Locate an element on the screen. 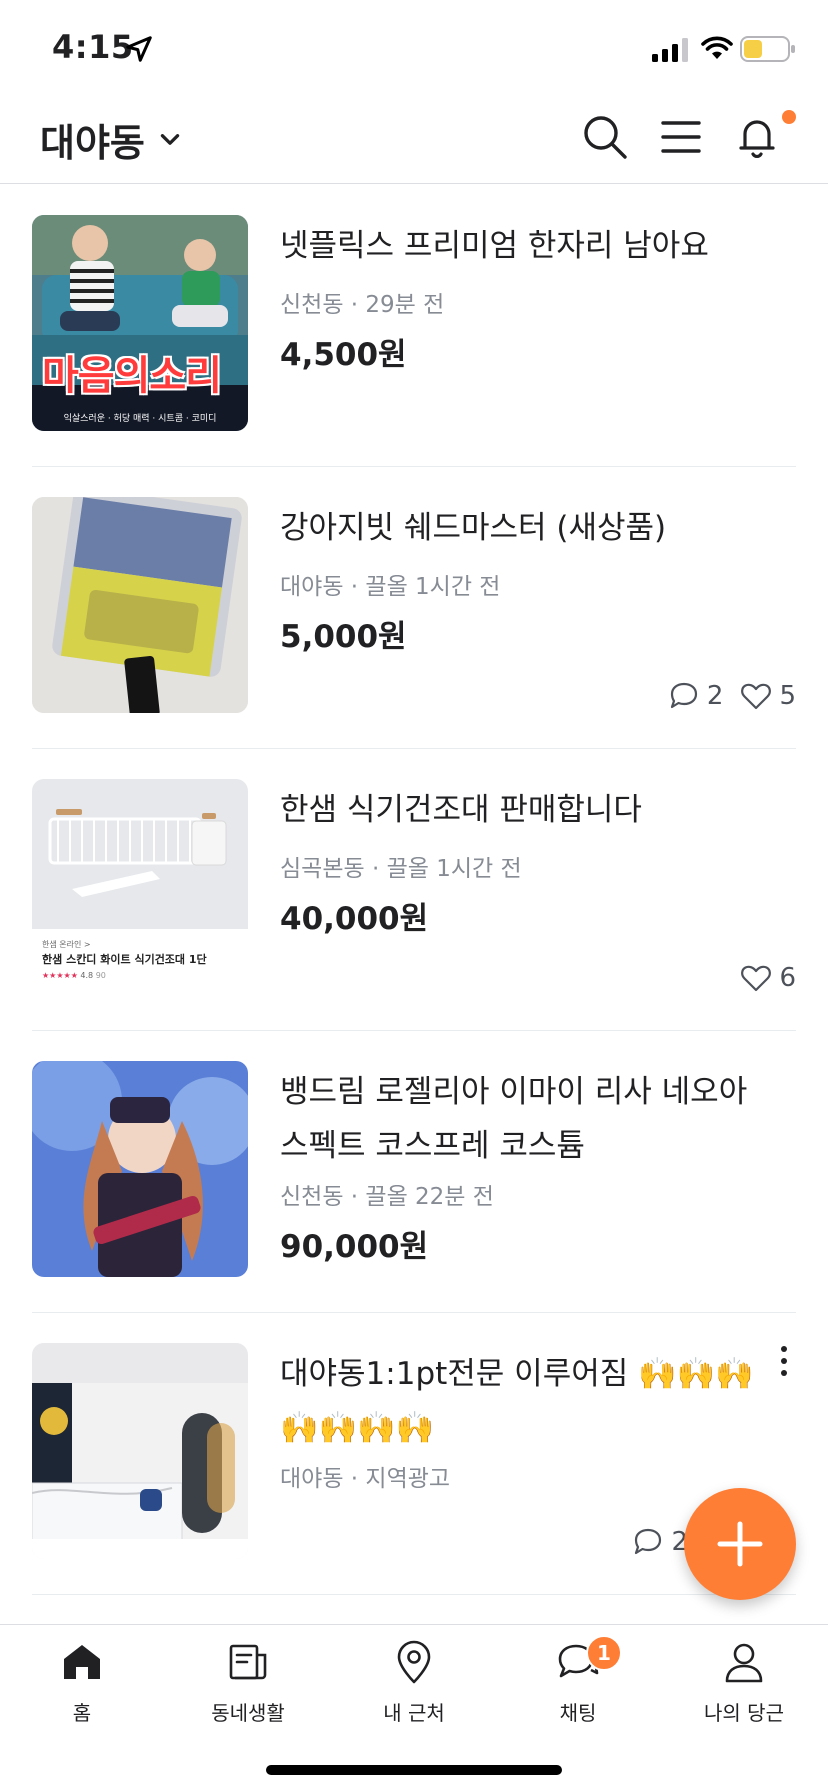  item-price: 40,000원 is located at coordinates (354, 919).